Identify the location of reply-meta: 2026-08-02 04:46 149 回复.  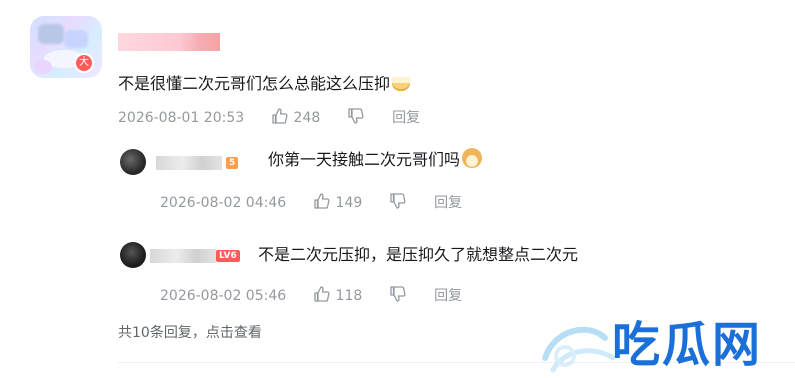
(311, 202).